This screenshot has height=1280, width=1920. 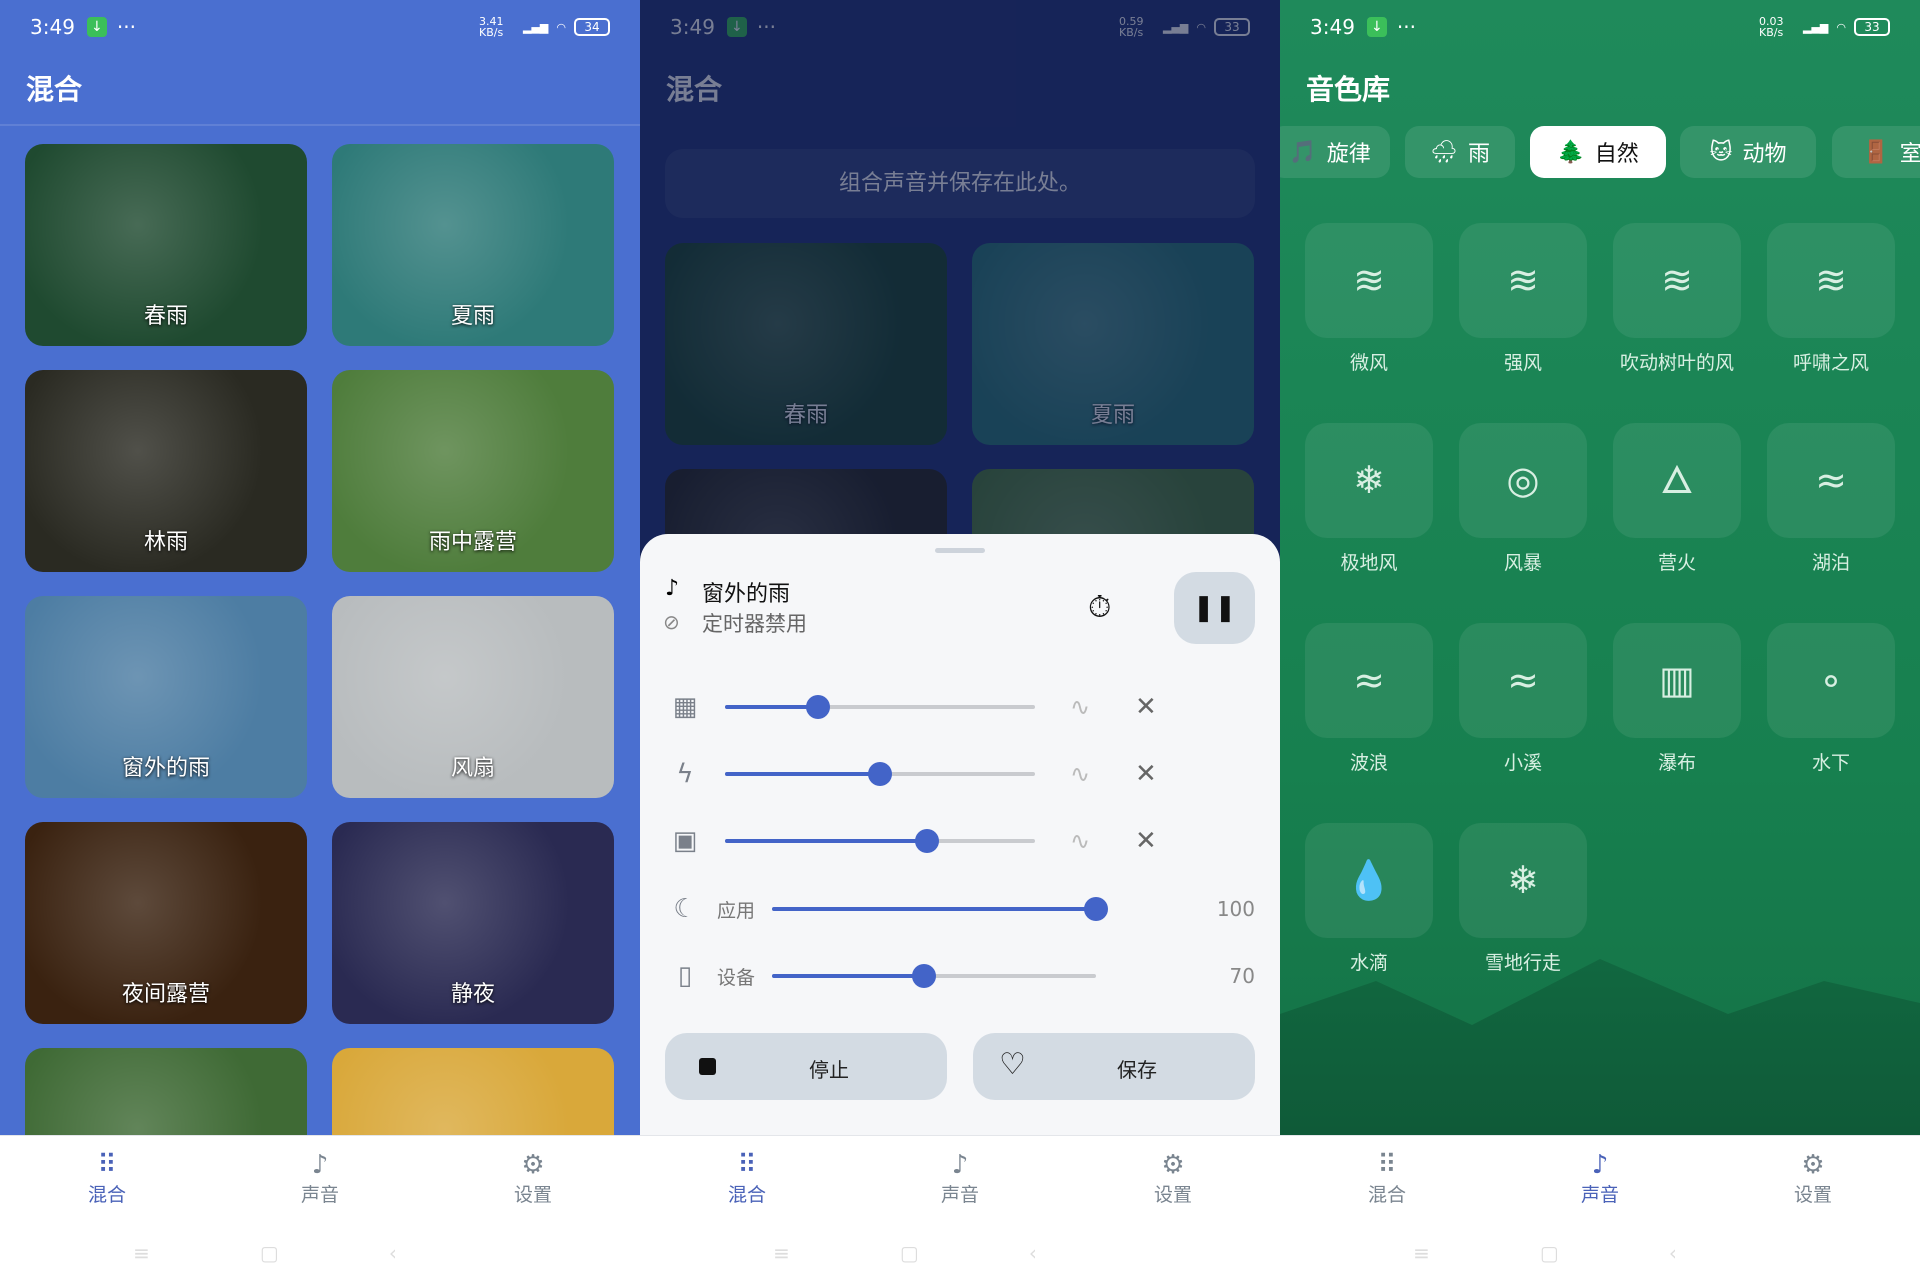 I want to click on device-volume-row: ▯ 设备 70, so click(x=960, y=976).